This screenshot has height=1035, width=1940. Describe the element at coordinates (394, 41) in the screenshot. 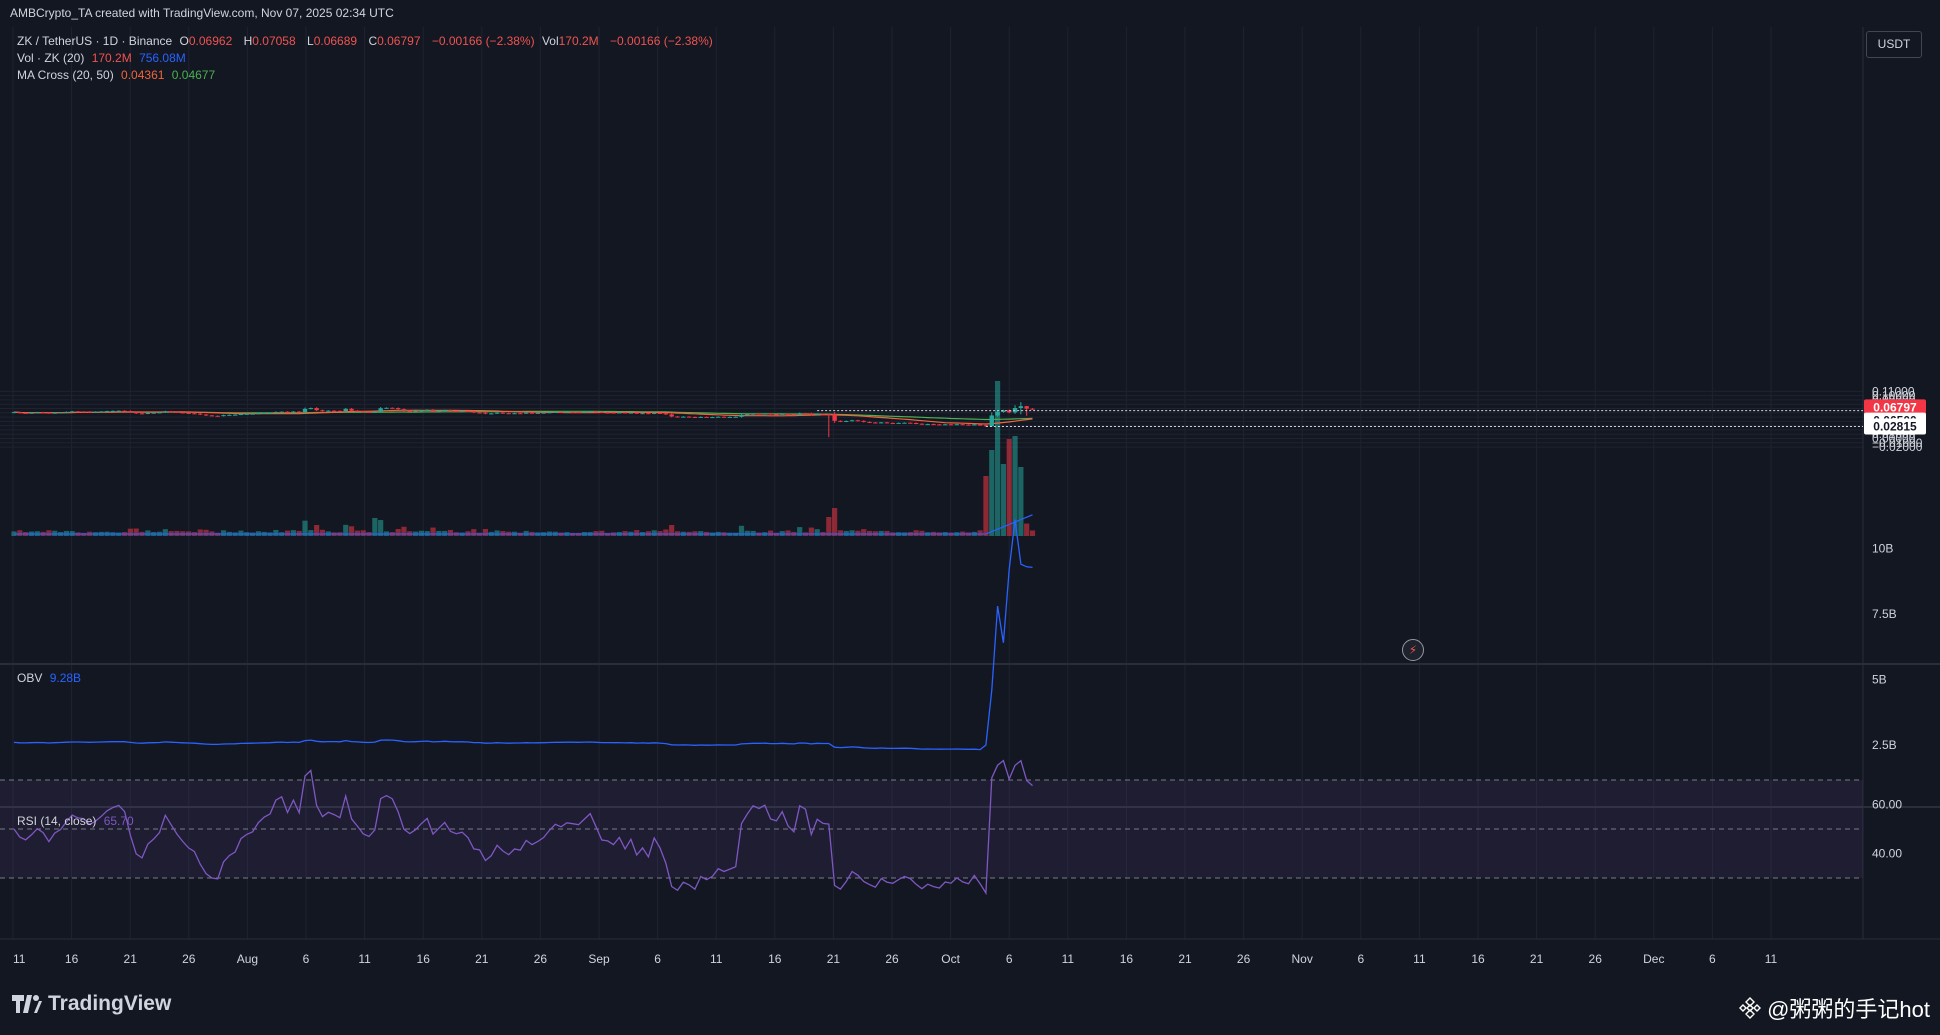

I see `legend-close: C0.06797` at that location.